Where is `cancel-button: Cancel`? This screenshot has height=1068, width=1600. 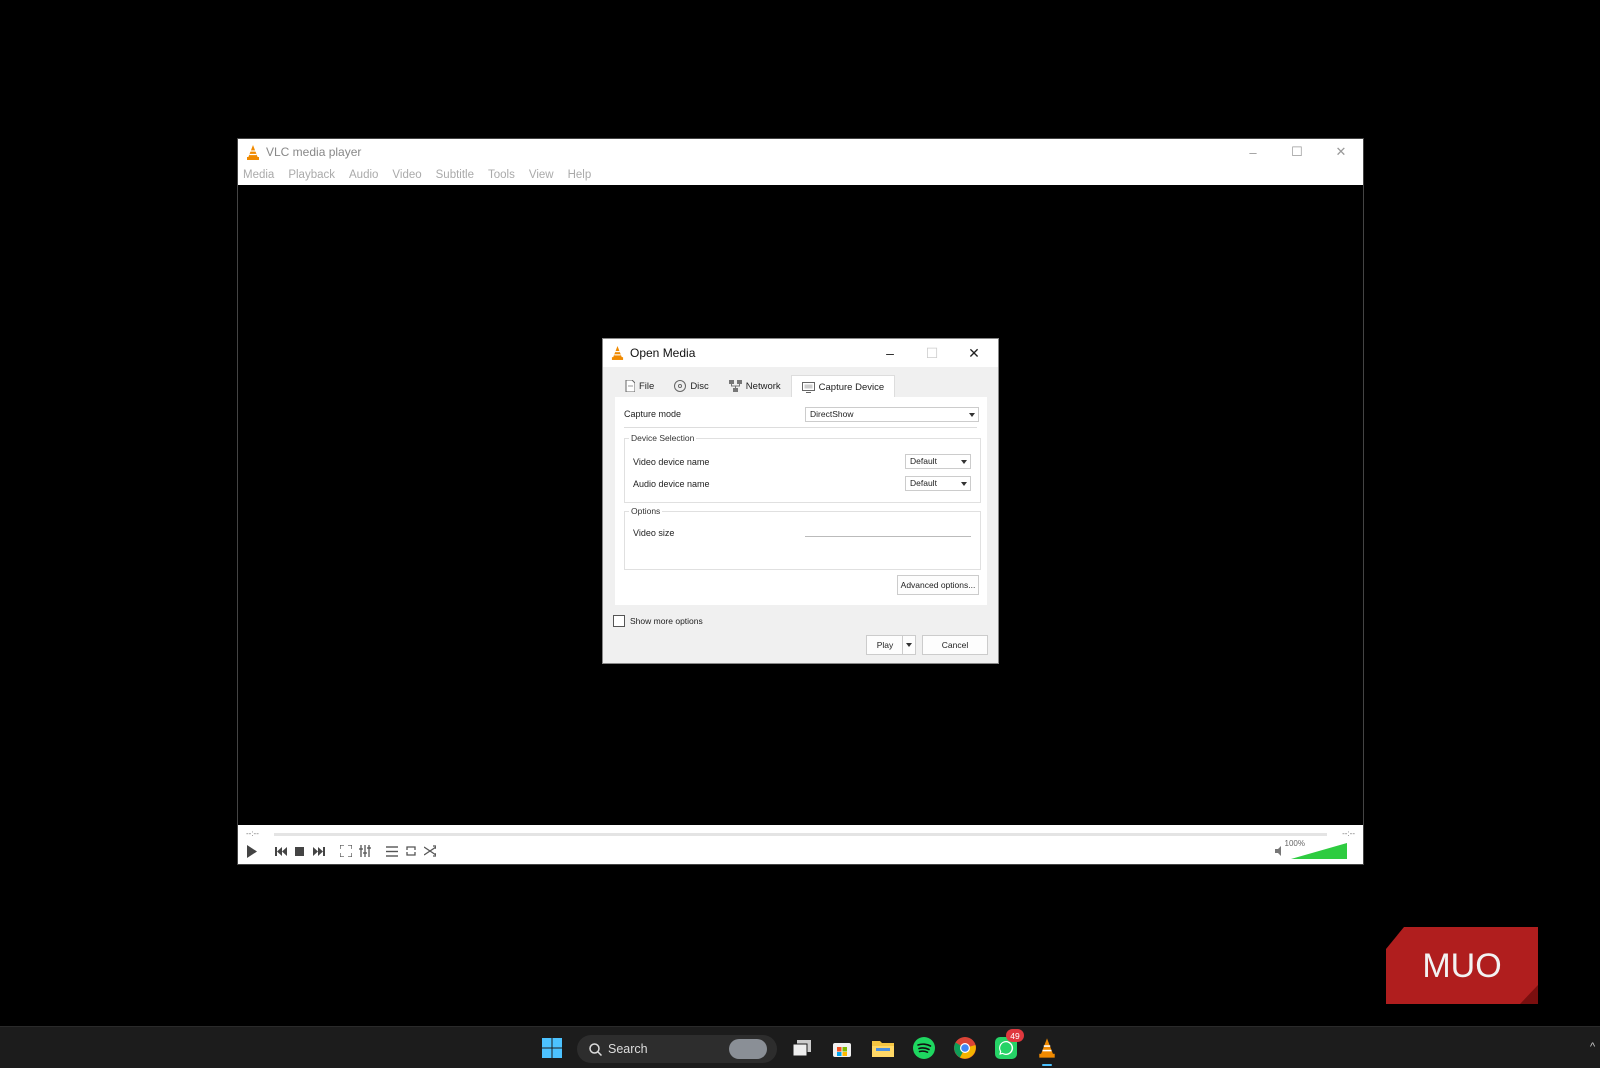
cancel-button: Cancel is located at coordinates (955, 645).